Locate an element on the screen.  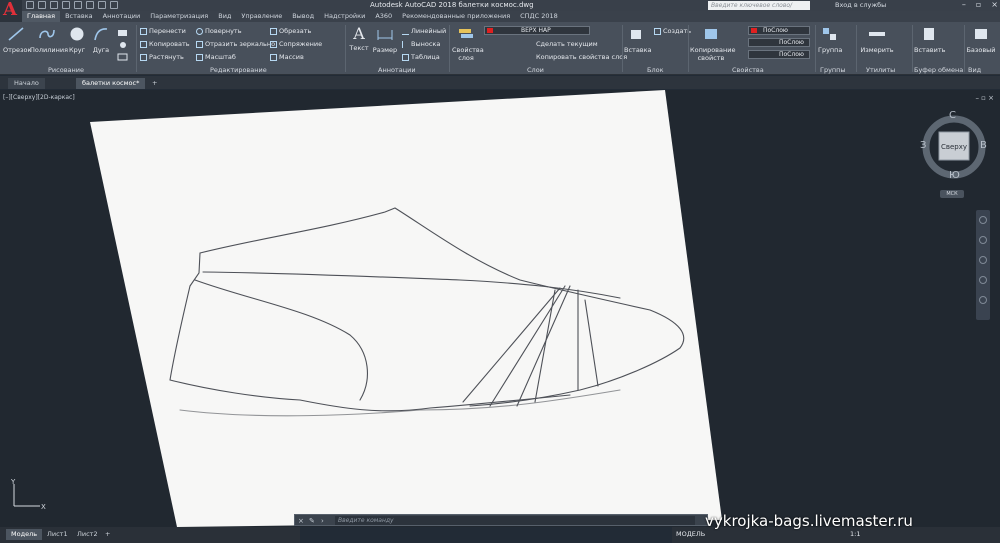
utilities-panel-title: Утилиты is located at coordinates (880, 70).